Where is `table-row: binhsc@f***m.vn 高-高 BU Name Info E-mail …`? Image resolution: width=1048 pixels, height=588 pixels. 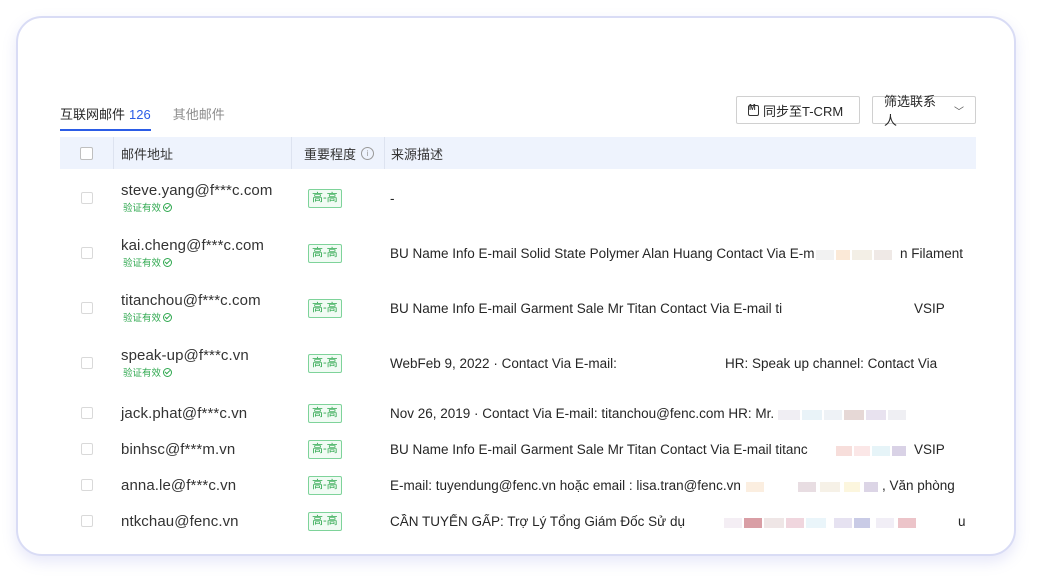 table-row: binhsc@f***m.vn 高-高 BU Name Info E-mail … is located at coordinates (518, 449).